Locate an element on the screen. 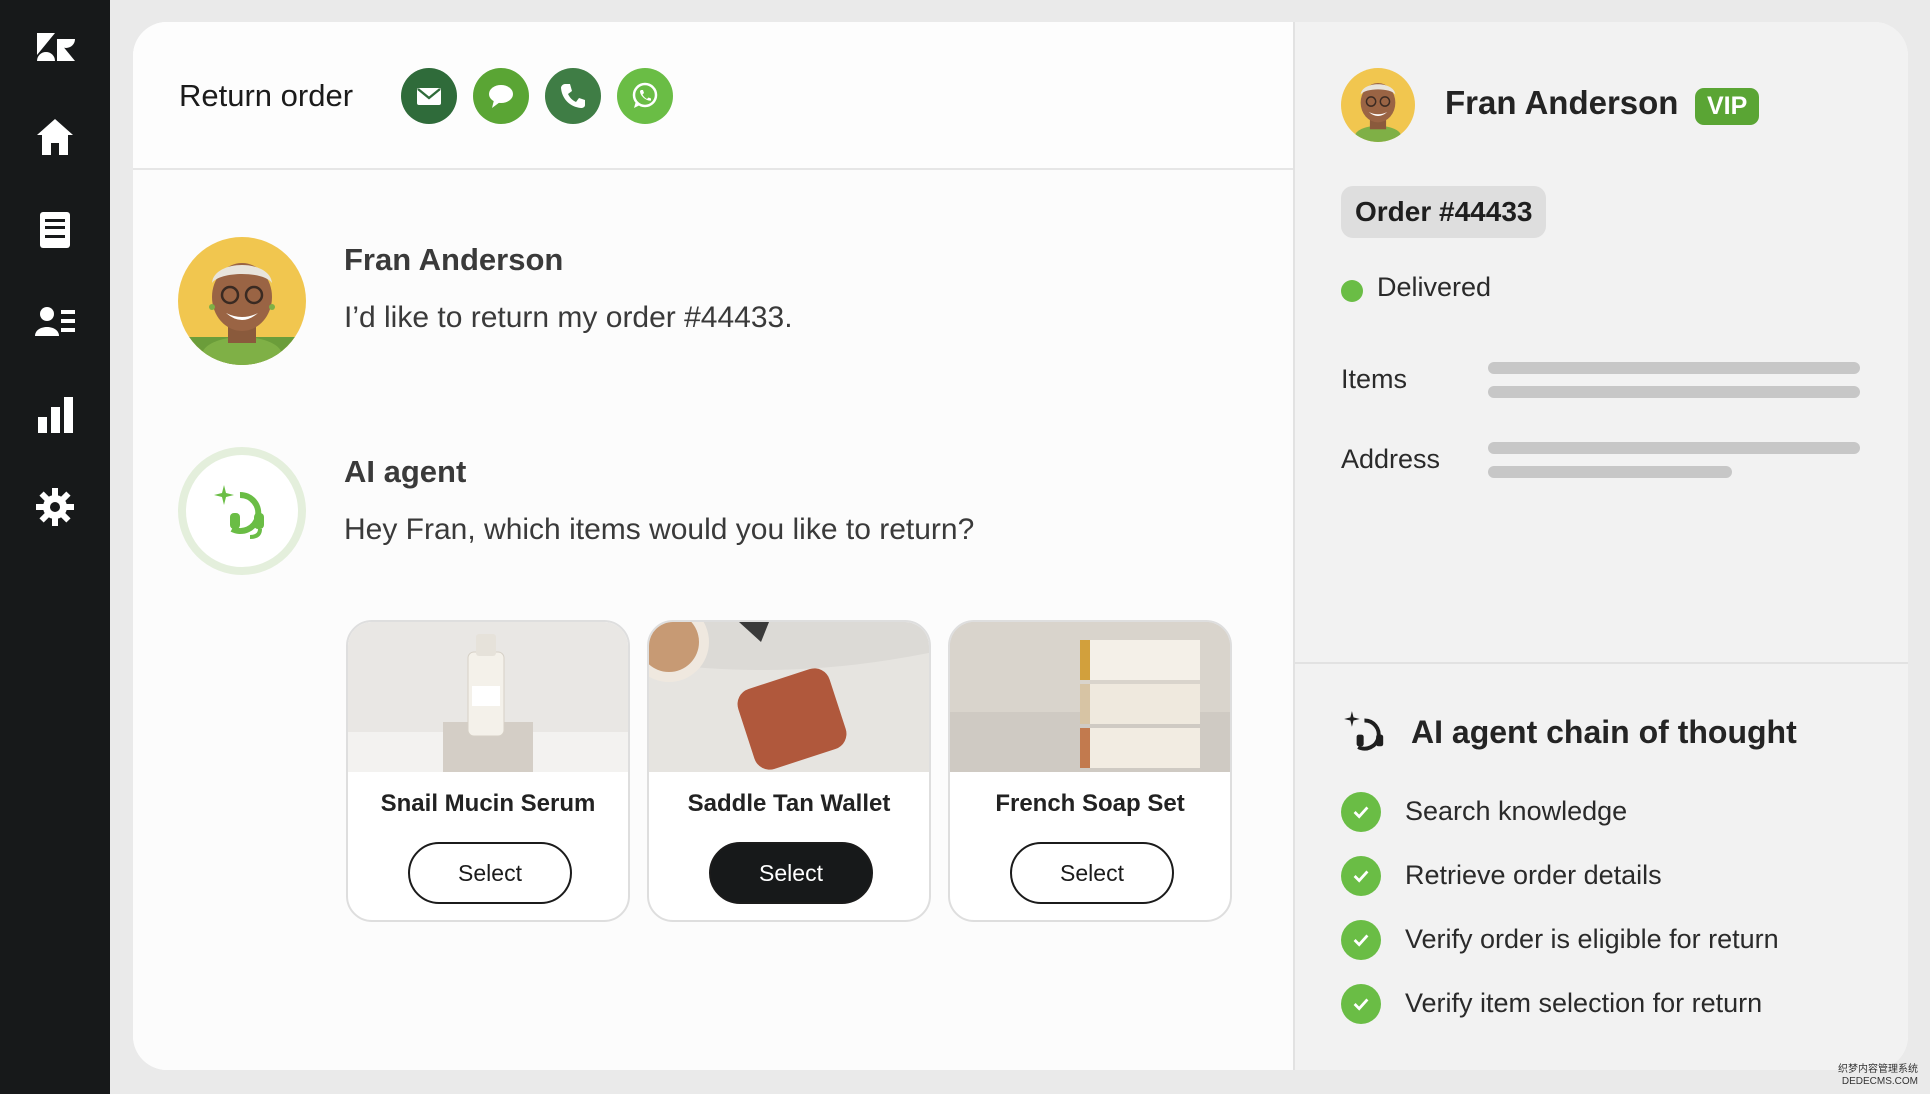 The width and height of the screenshot is (1930, 1094). zendesk-logo-icon is located at coordinates (55, 47).